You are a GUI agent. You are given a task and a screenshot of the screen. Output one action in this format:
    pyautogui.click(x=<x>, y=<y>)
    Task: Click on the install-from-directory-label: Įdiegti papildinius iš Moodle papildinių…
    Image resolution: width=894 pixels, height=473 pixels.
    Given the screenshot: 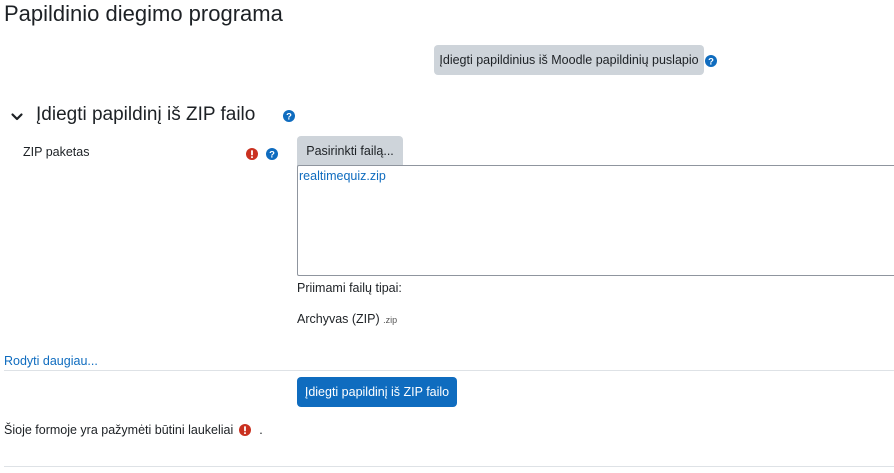 What is the action you would take?
    pyautogui.click(x=569, y=60)
    